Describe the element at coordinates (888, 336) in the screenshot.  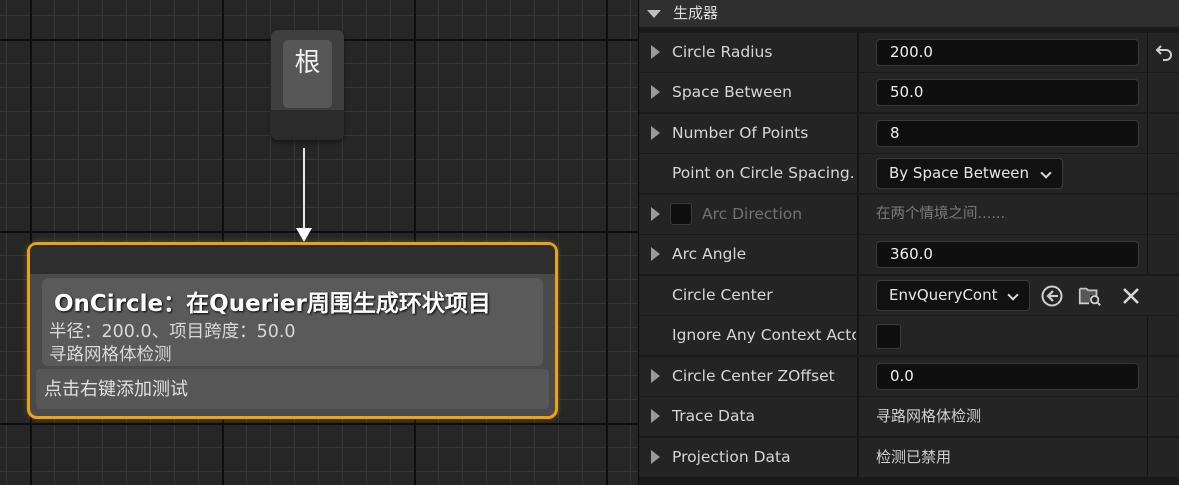
I see `ignore-context-checkbox` at that location.